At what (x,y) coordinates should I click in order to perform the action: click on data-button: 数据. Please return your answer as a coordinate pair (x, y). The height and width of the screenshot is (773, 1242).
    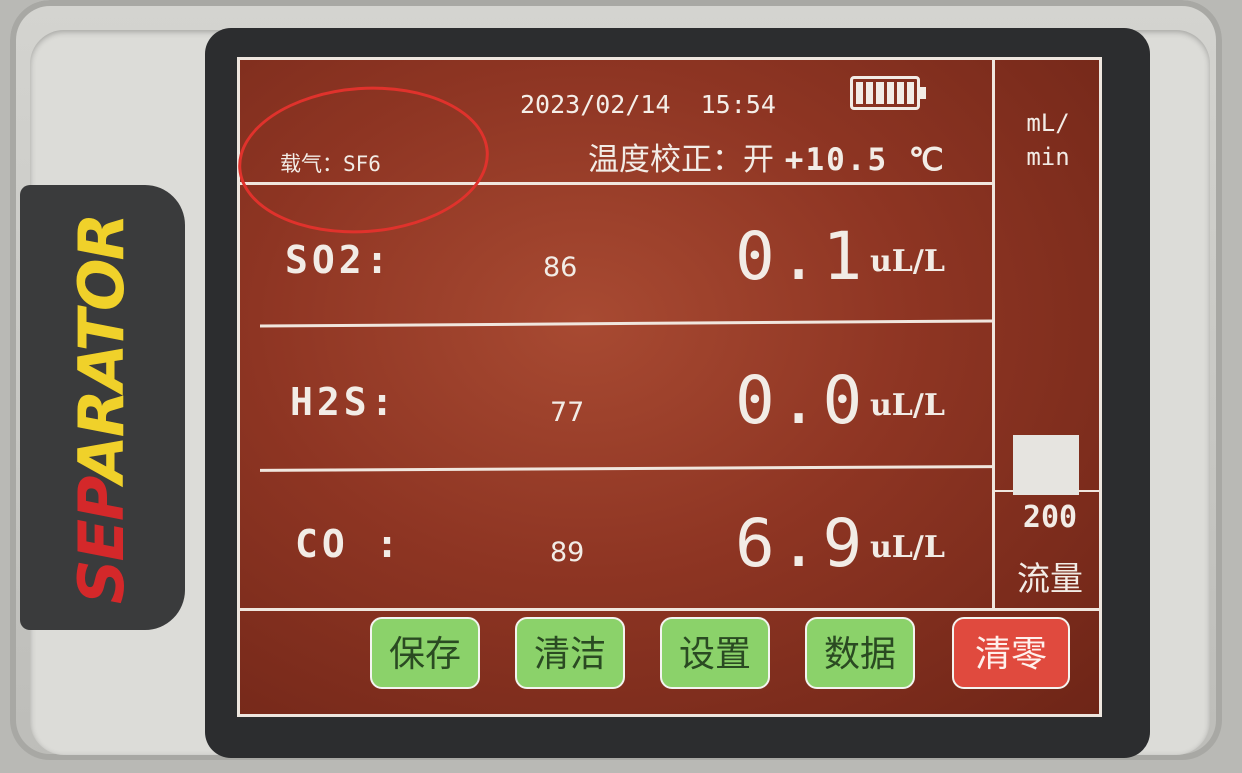
    Looking at the image, I should click on (860, 653).